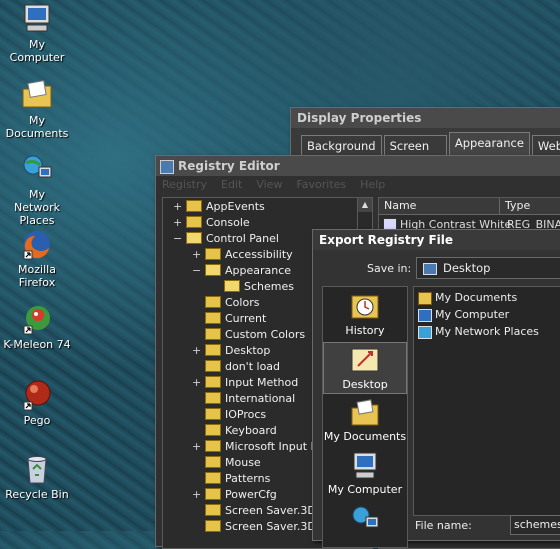  What do you see at coordinates (255, 447) in the screenshot?
I see `tree-node: + Microsoft Input D` at bounding box center [255, 447].